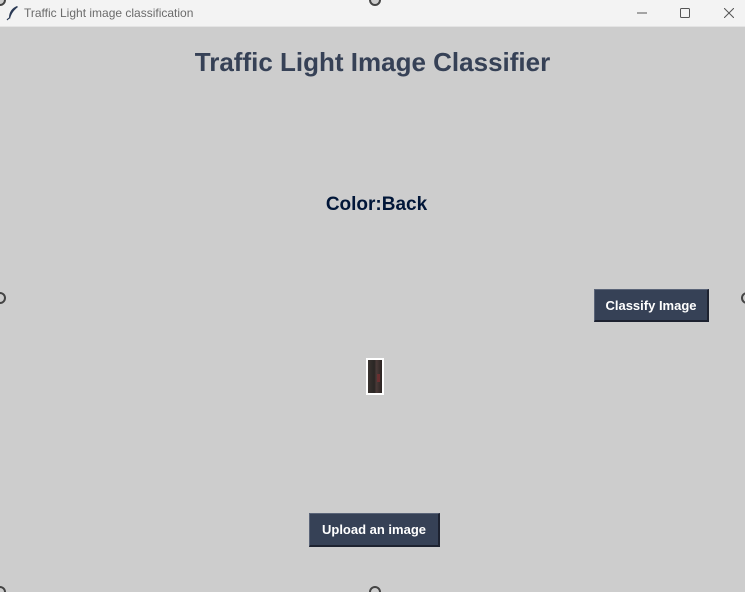  Describe the element at coordinates (729, 13) in the screenshot. I see `close-icon` at that location.